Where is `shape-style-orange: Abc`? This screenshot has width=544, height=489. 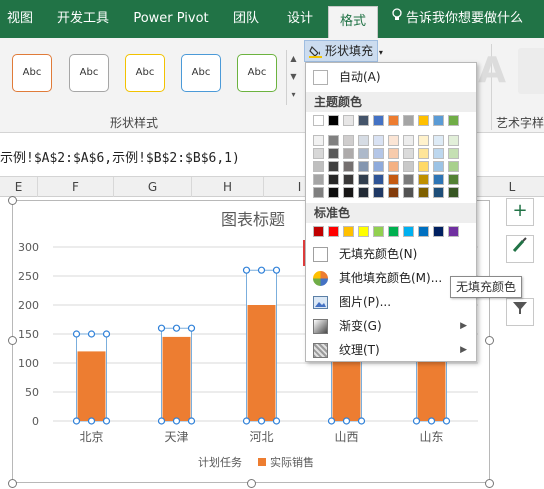 shape-style-orange: Abc is located at coordinates (32, 73).